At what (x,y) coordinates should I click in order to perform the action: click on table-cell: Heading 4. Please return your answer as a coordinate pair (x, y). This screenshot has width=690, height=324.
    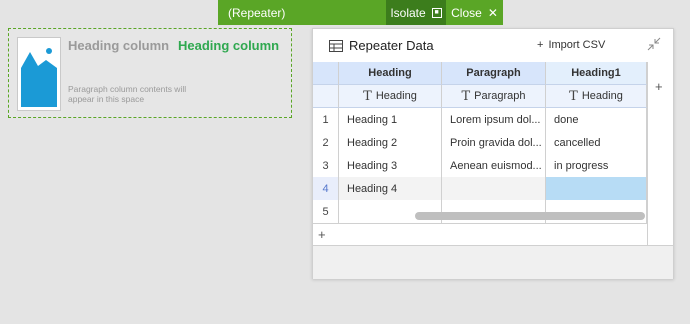
    Looking at the image, I should click on (390, 188).